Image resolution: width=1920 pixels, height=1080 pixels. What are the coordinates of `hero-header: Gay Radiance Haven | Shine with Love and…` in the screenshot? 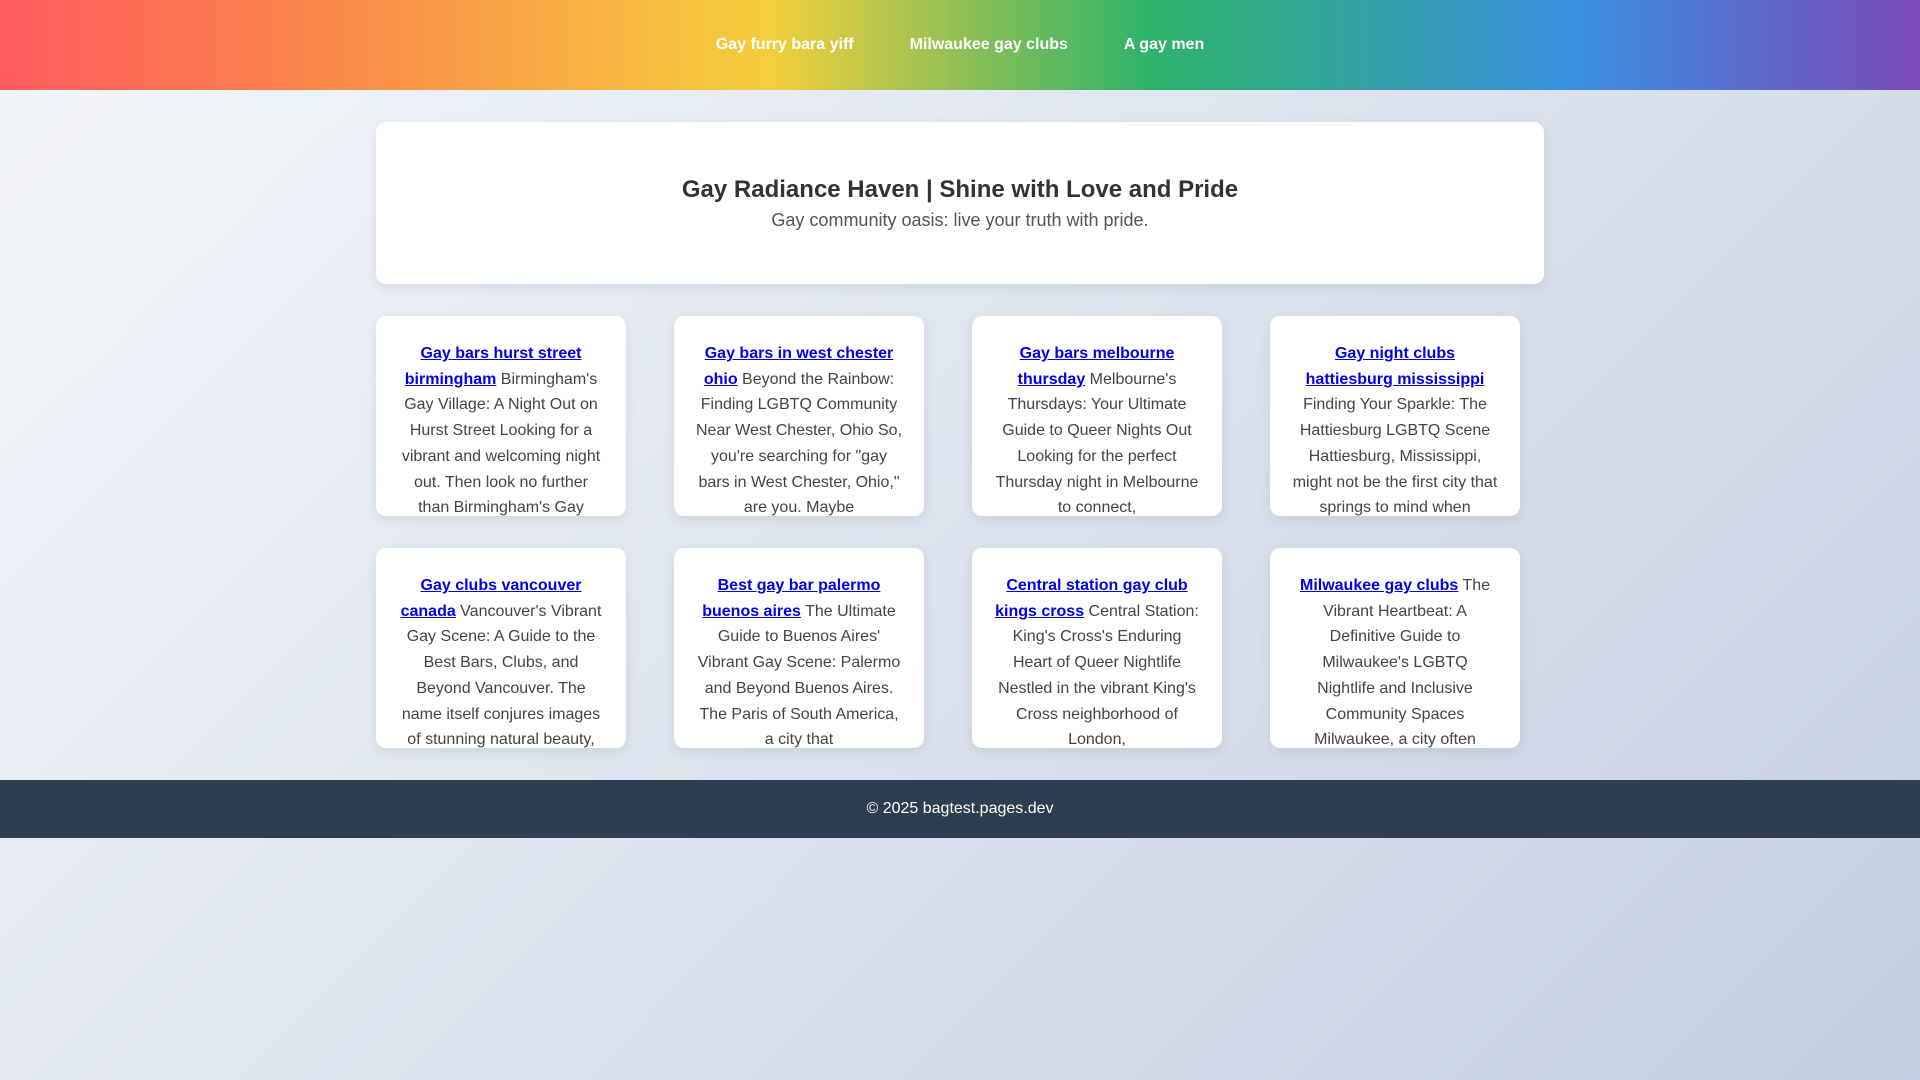 It's located at (960, 203).